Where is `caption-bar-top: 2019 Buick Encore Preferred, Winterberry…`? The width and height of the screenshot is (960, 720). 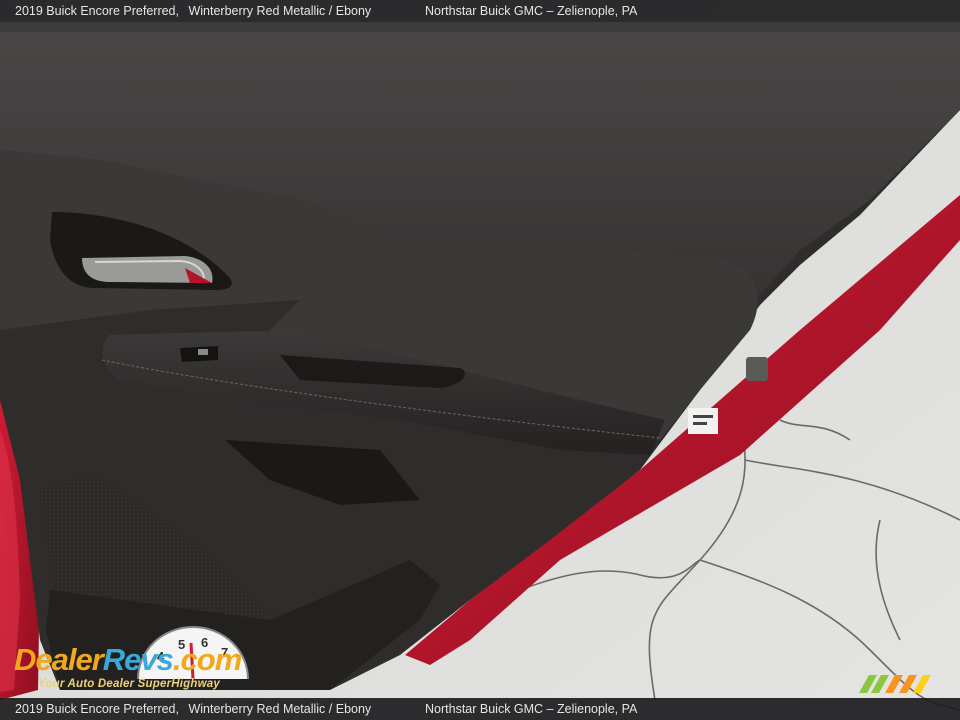
caption-bar-top: 2019 Buick Encore Preferred, Winterberry… is located at coordinates (480, 11).